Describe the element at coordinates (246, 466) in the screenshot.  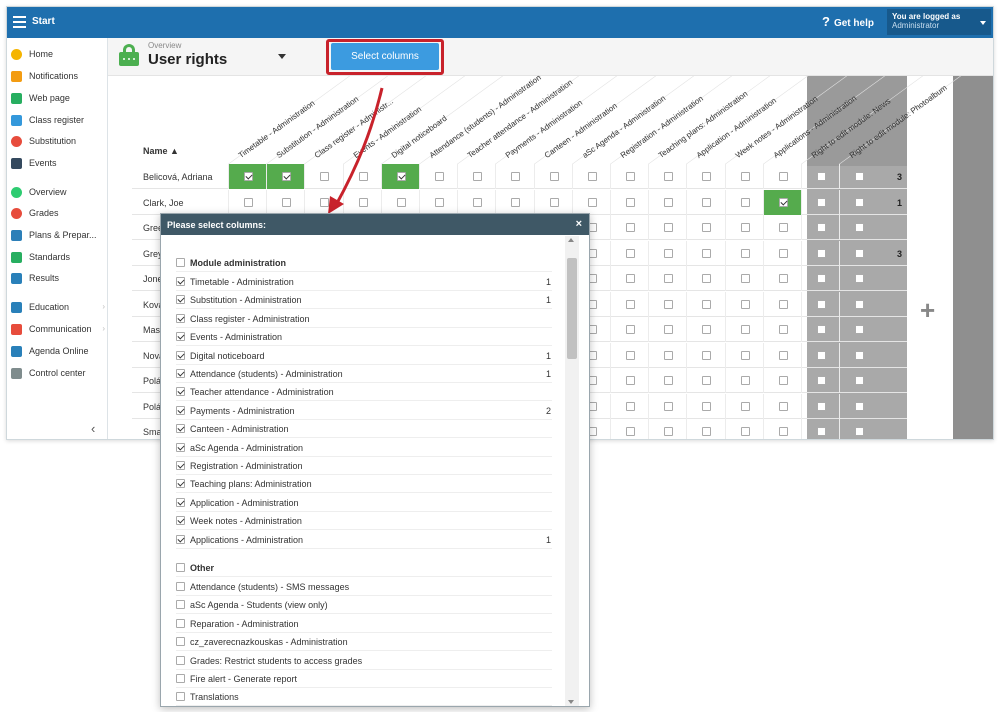
I see `column-option-label: Registration - Administration` at that location.